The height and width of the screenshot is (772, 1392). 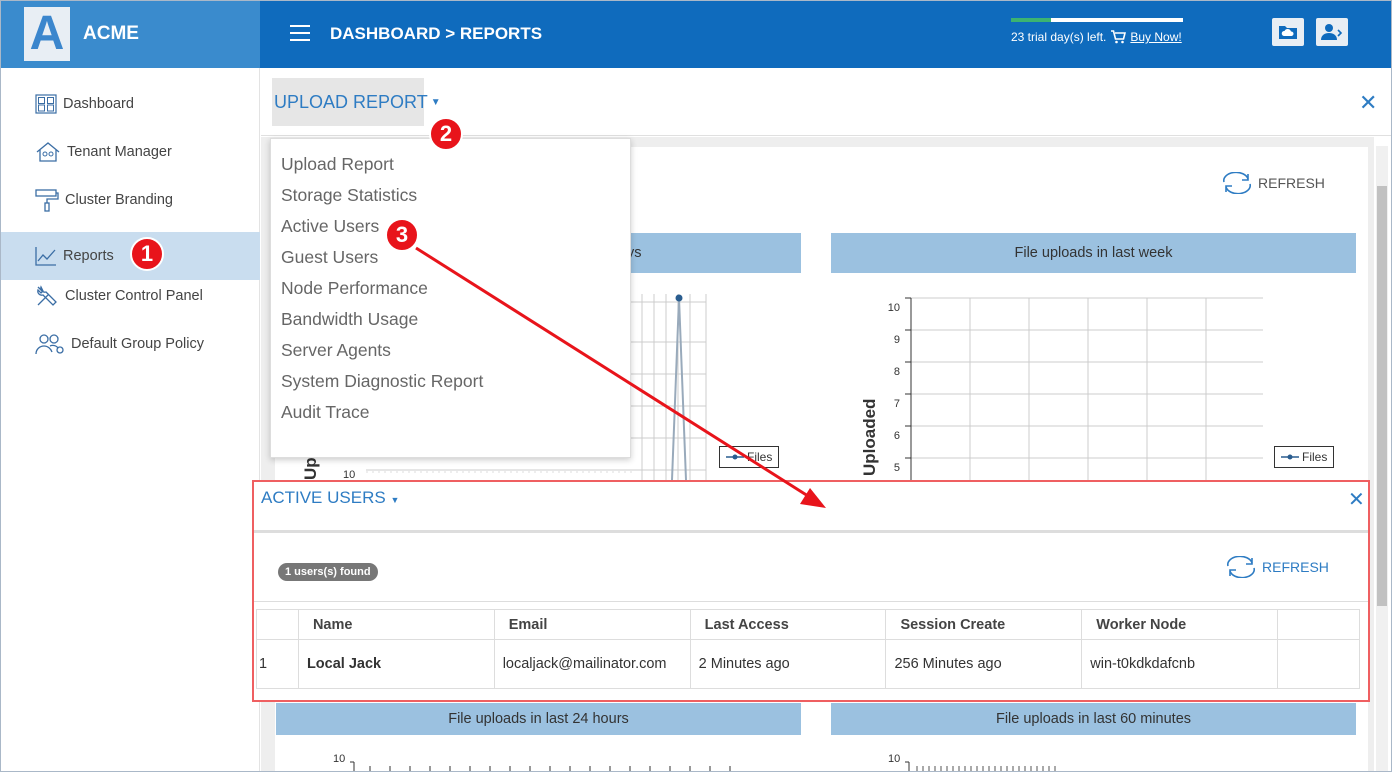 What do you see at coordinates (1097, 20) in the screenshot?
I see `trial-progress-bar` at bounding box center [1097, 20].